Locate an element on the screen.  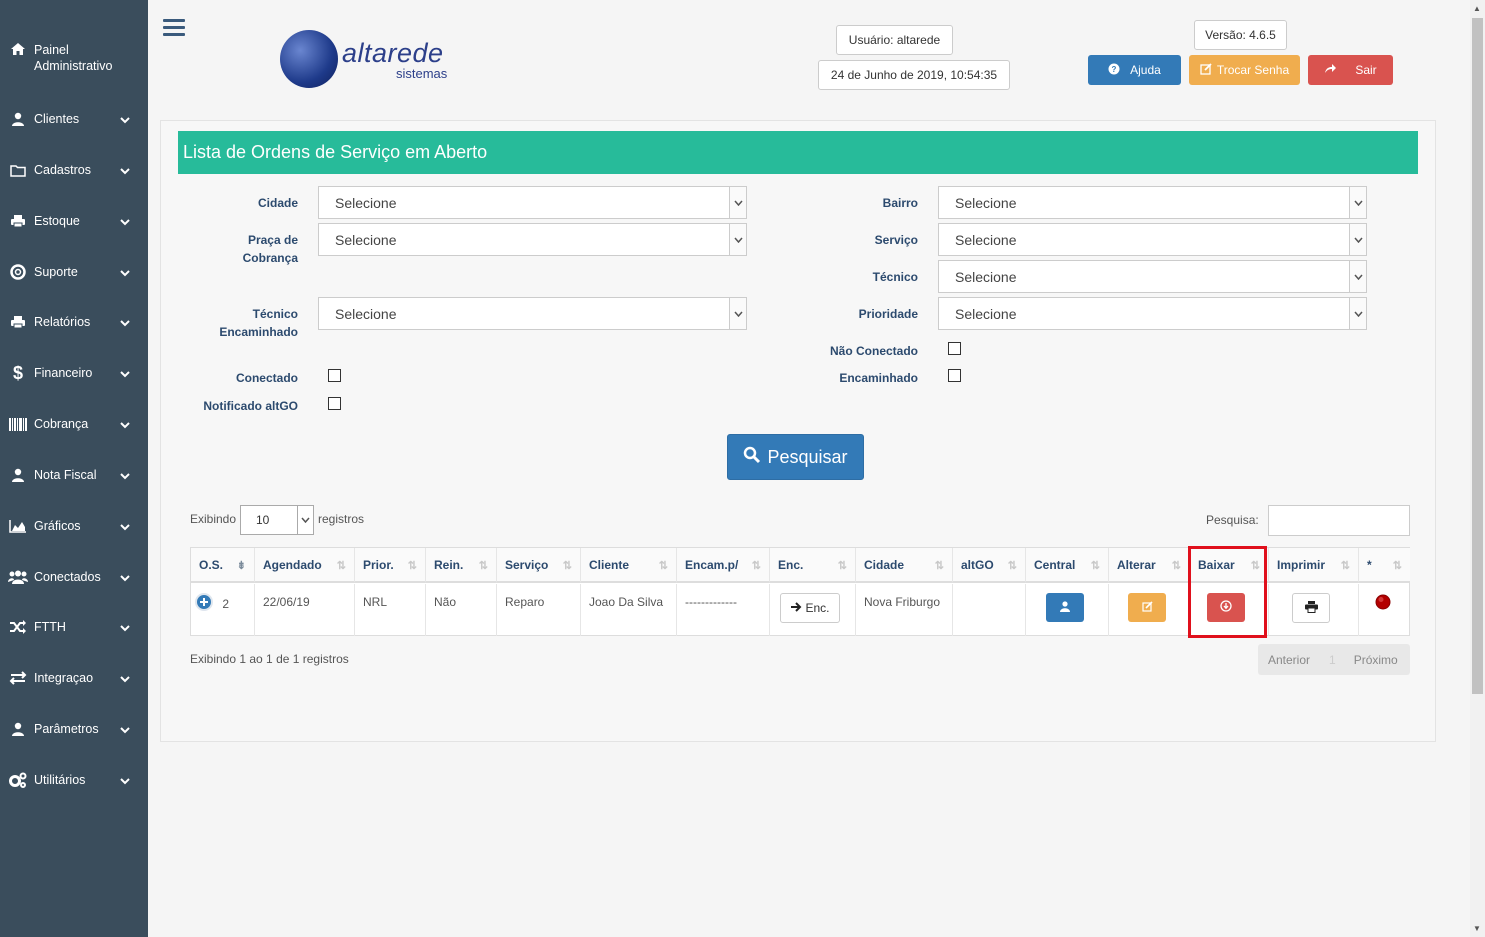
sidebar-item-integracao: Integraçao is located at coordinates (74, 678).